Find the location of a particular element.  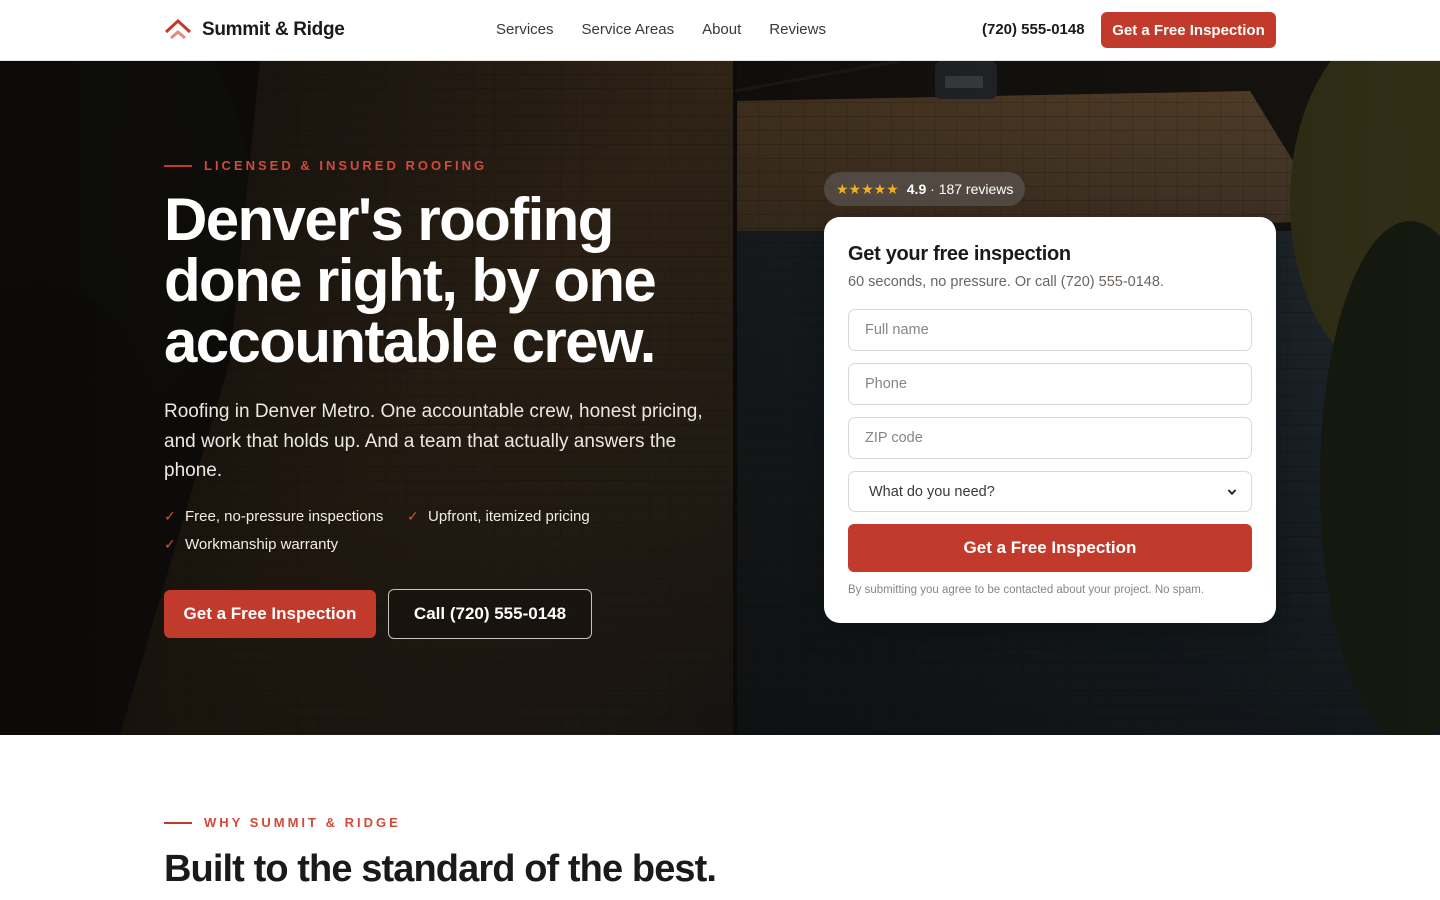

feature-item: ✓ Workmanship warranty is located at coordinates (251, 544).